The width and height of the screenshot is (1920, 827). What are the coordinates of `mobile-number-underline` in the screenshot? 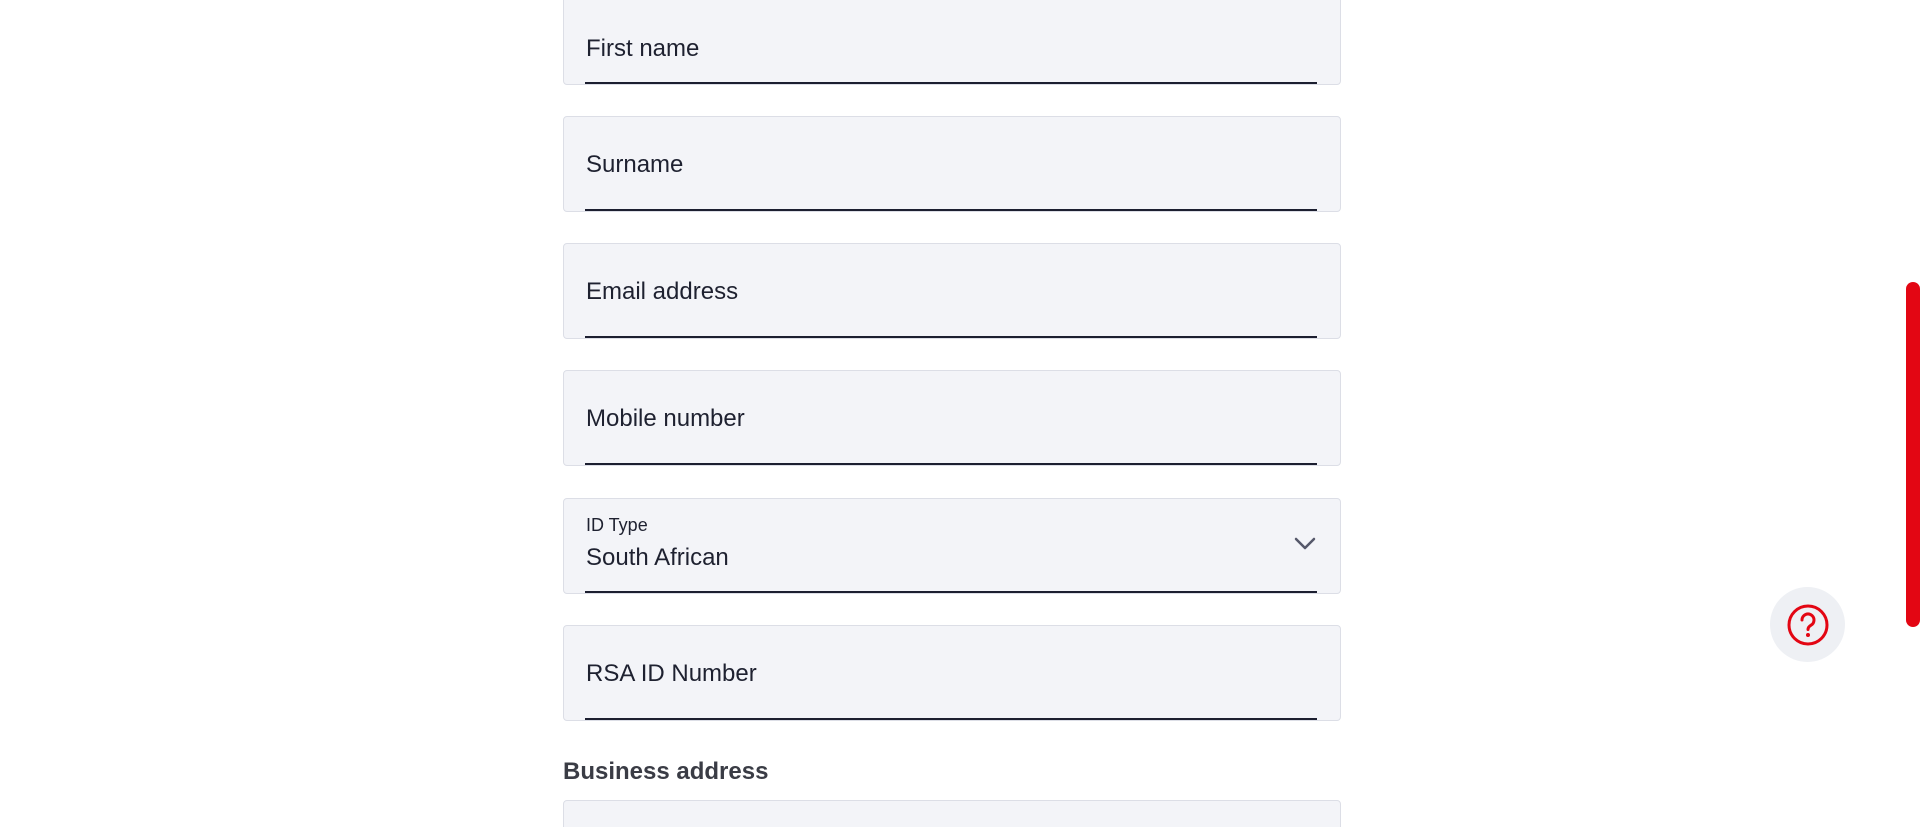 It's located at (951, 464).